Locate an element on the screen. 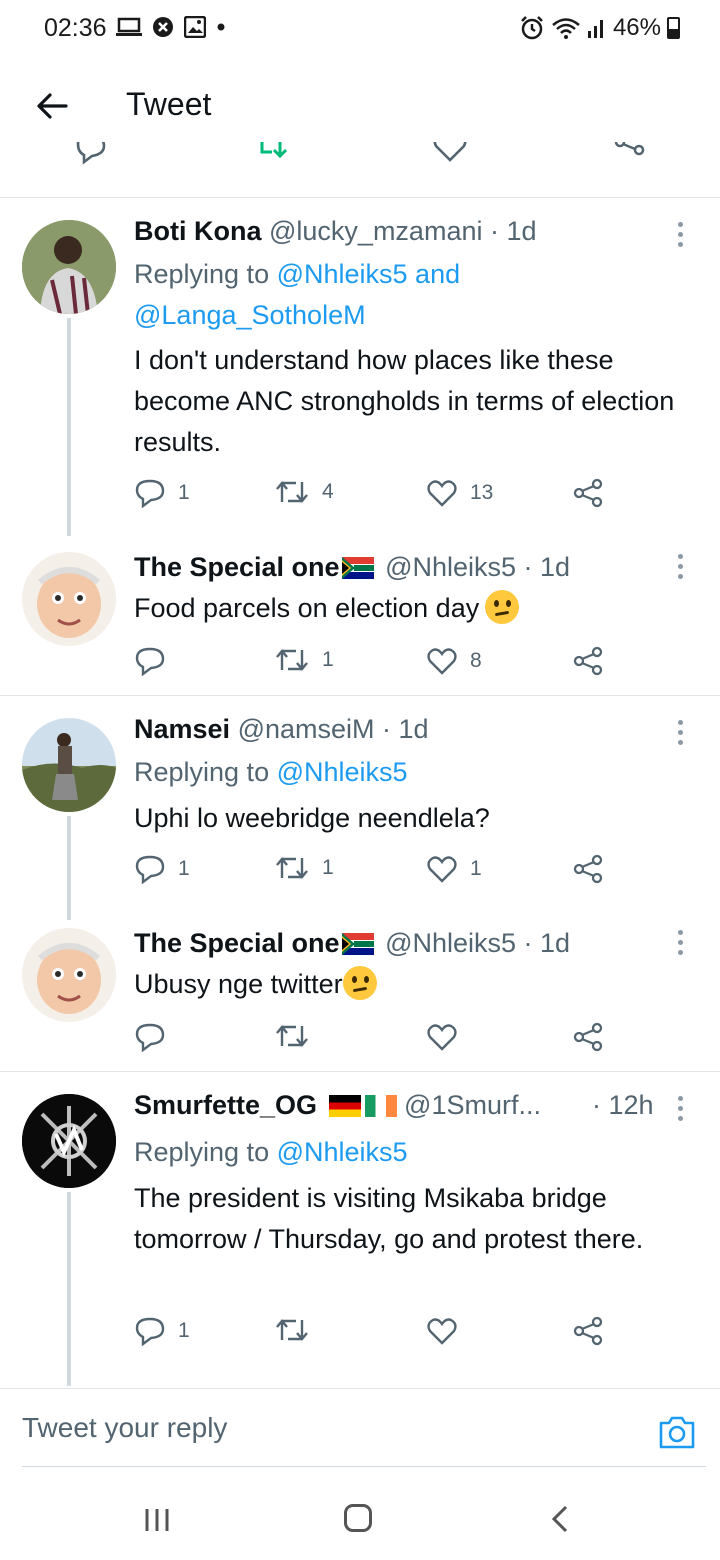  like-button: 13 is located at coordinates (459, 493).